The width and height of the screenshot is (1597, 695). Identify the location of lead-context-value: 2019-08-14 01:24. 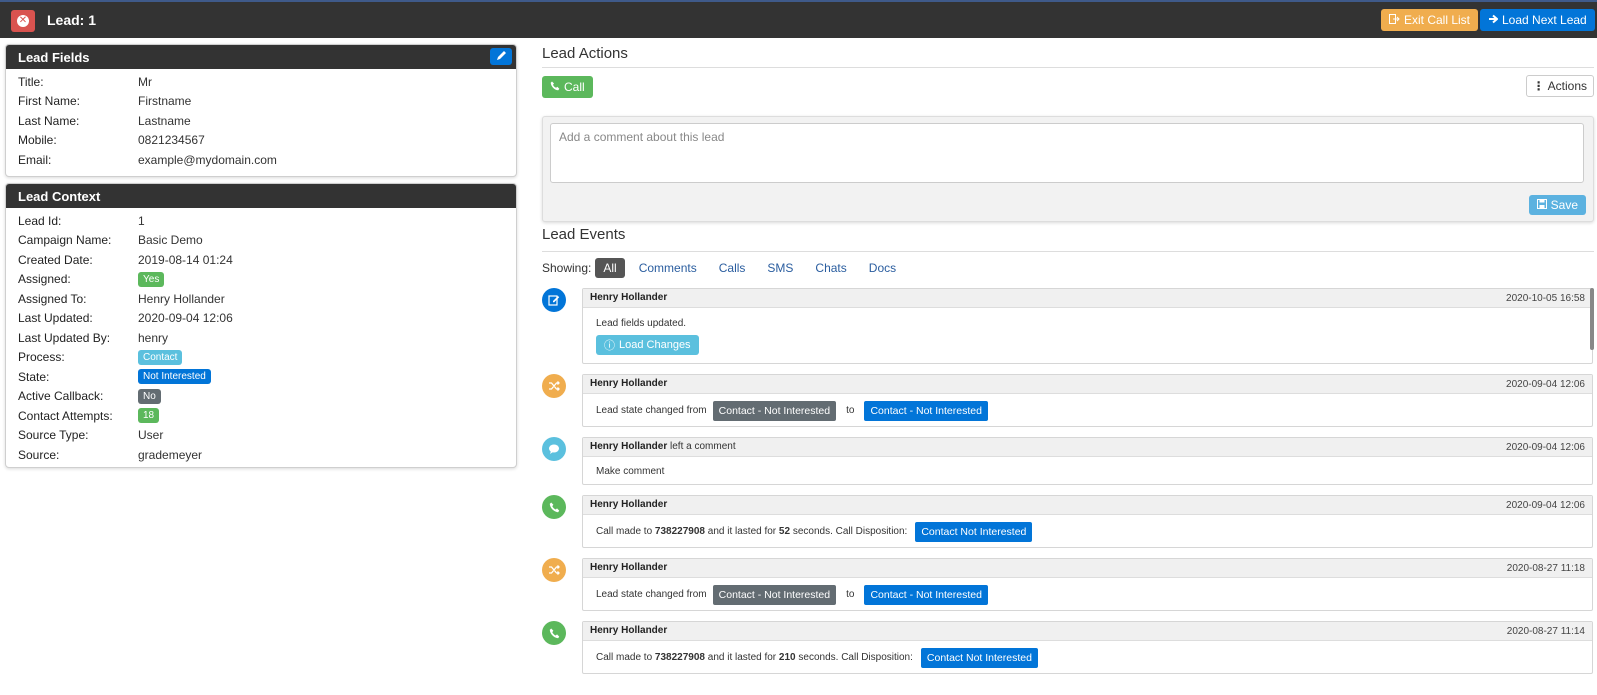
(185, 259).